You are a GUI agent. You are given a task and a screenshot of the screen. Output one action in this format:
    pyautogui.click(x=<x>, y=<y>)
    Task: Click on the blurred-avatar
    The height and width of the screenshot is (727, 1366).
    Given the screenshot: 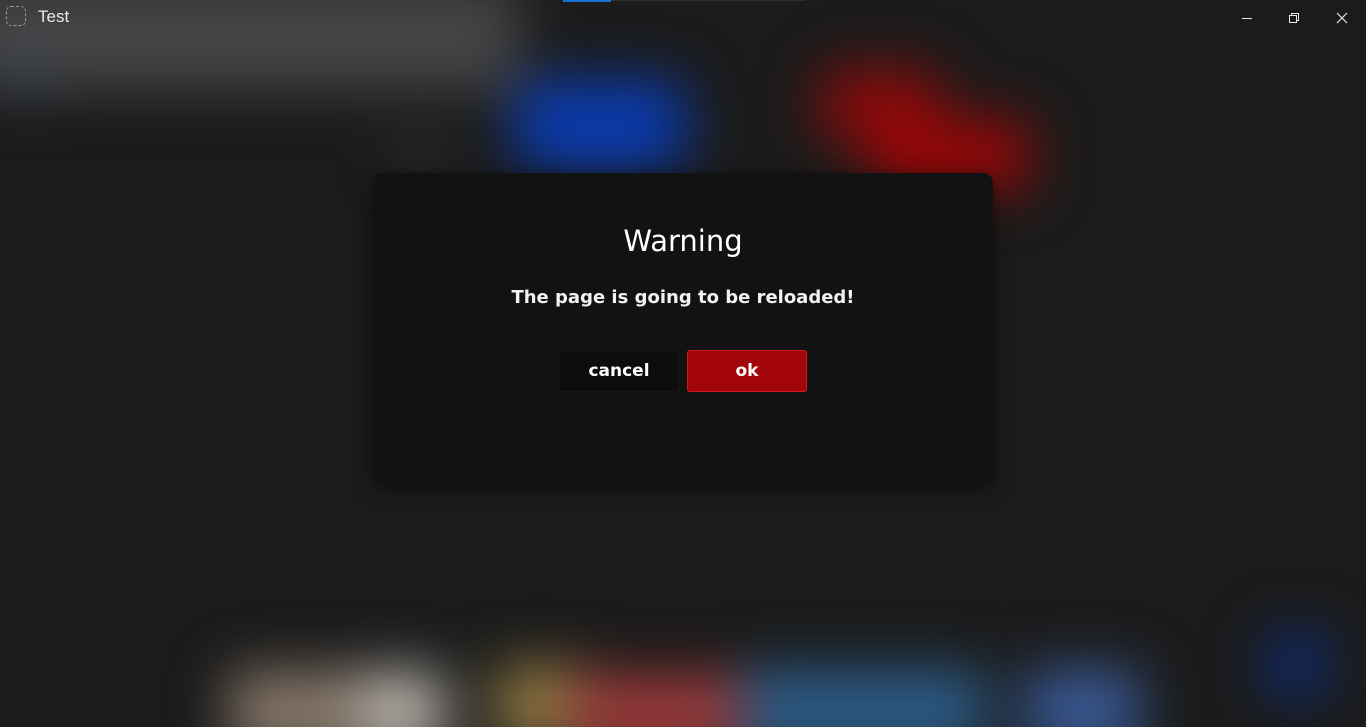 What is the action you would take?
    pyautogui.click(x=30, y=75)
    